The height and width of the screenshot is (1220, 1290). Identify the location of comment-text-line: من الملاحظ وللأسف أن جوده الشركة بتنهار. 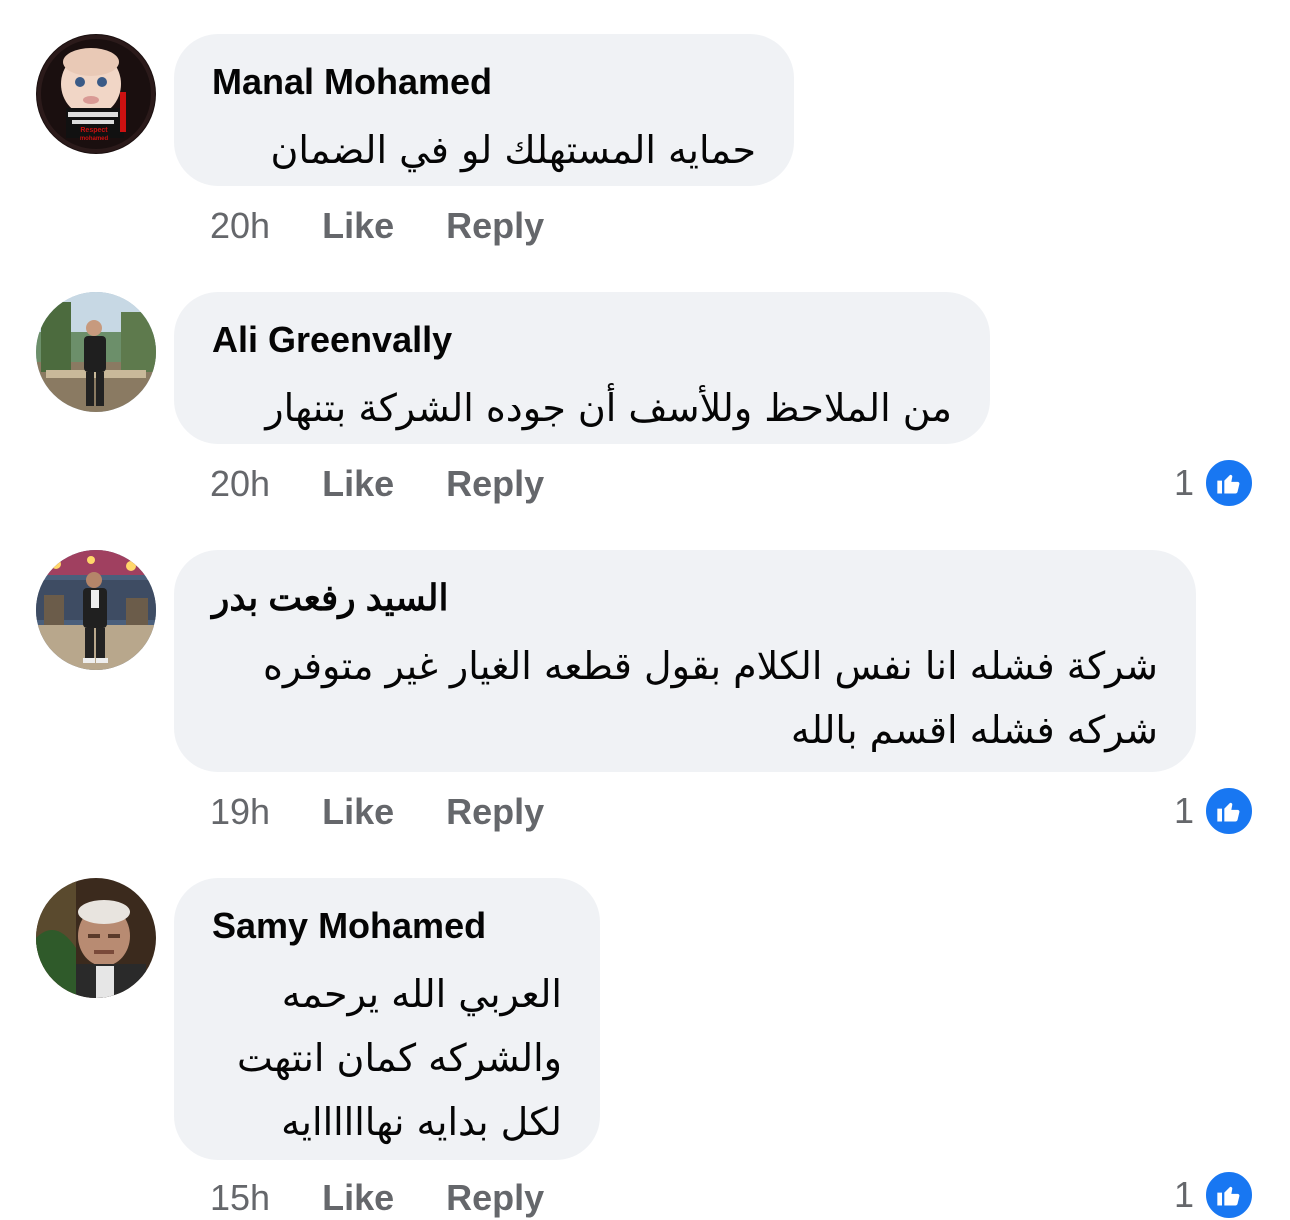
(608, 408).